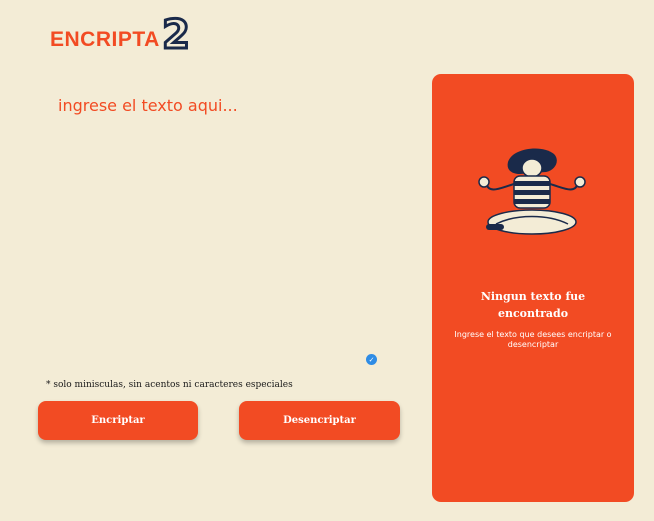  Describe the element at coordinates (533, 305) in the screenshot. I see `empty-state-title: Ningun texto fue encontrado` at that location.